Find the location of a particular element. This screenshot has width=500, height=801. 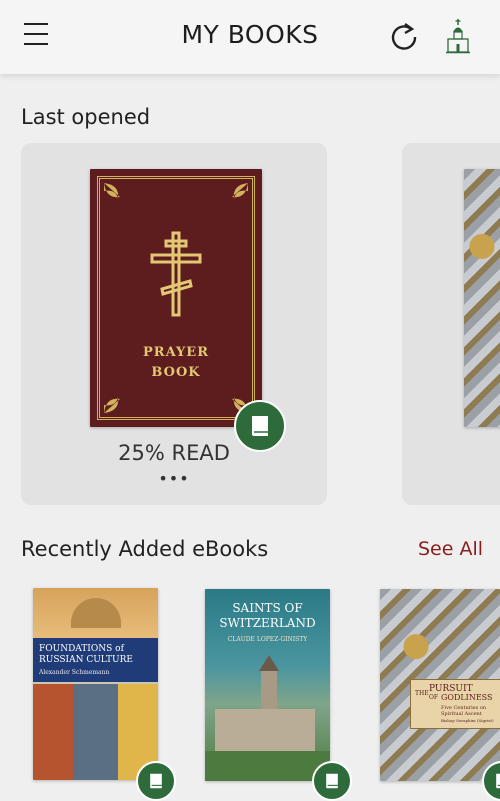

prayer-book-cover: PRAYER BOOK is located at coordinates (176, 298).